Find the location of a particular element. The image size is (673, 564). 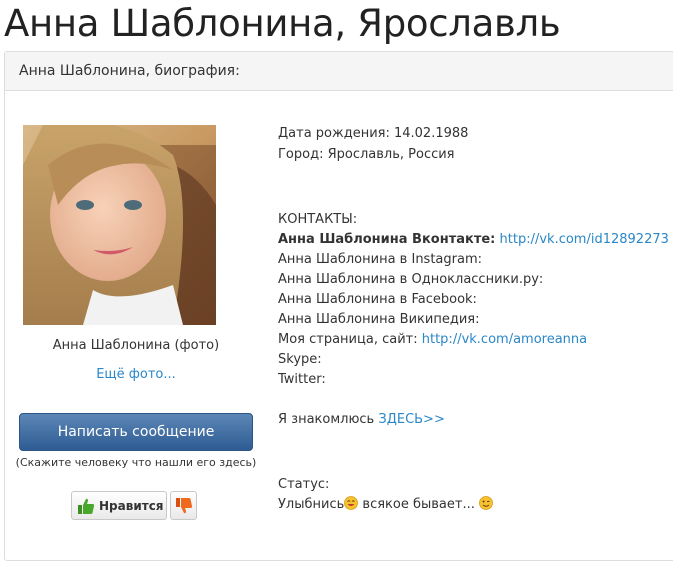

site-link: http://vk.com/amoreanna is located at coordinates (504, 339).